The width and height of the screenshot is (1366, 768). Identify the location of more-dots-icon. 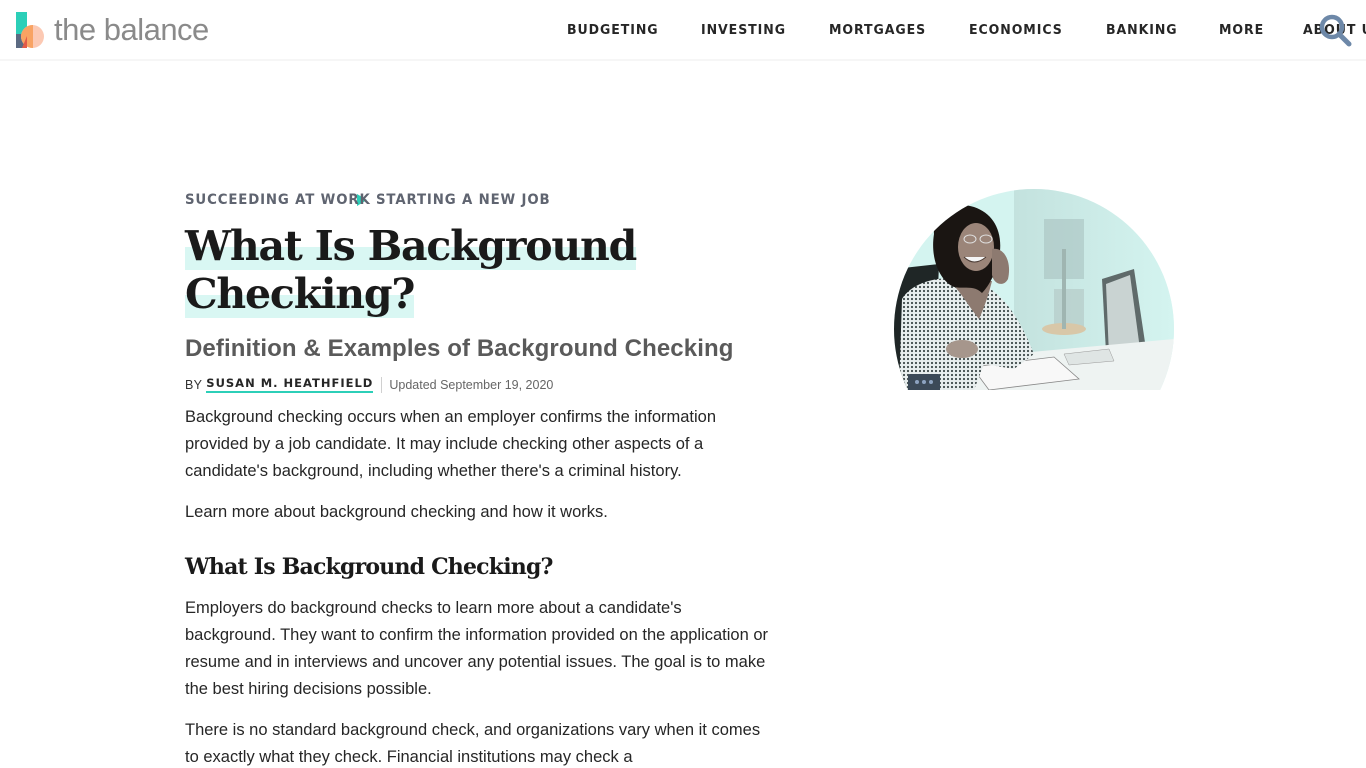
(924, 382).